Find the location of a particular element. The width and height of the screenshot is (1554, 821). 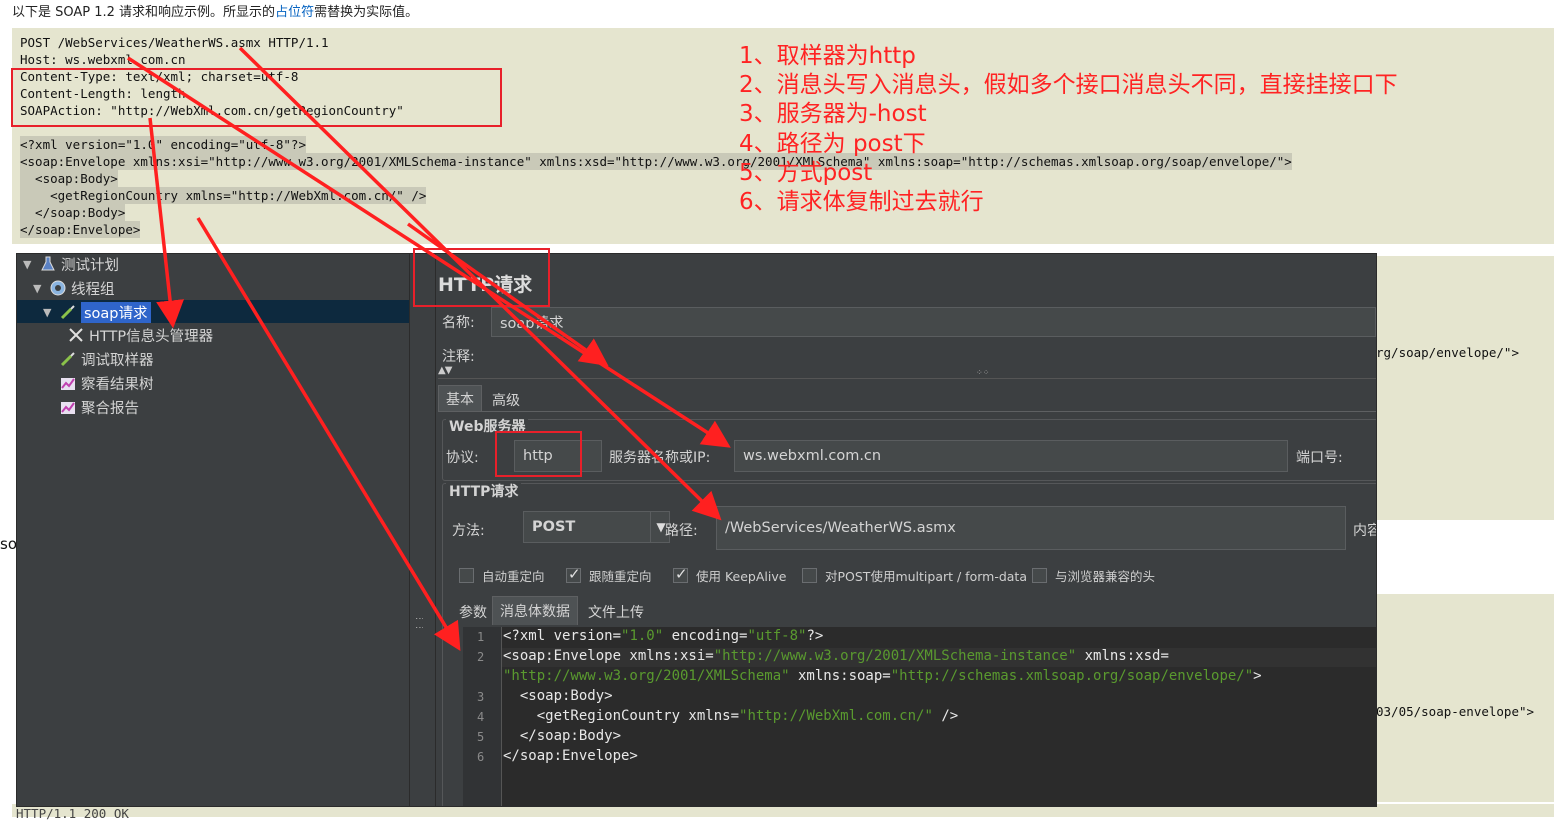

tab-advanced: 高级 is located at coordinates (506, 400).